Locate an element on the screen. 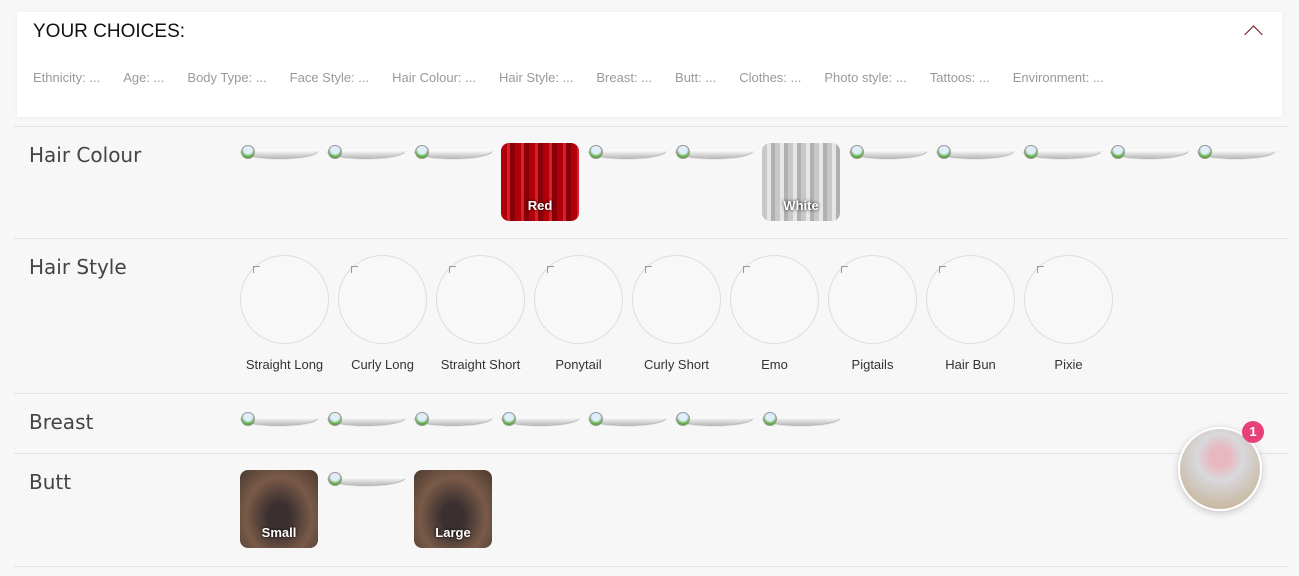  hair-style-option: Emo is located at coordinates (774, 313).